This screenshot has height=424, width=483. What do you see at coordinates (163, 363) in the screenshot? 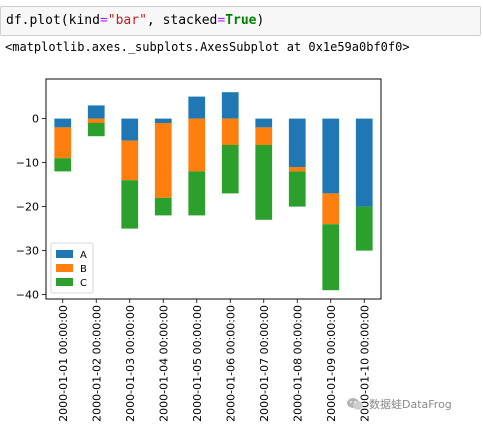
I see `x-tick-label: 2000-01-04 00:00:00` at bounding box center [163, 363].